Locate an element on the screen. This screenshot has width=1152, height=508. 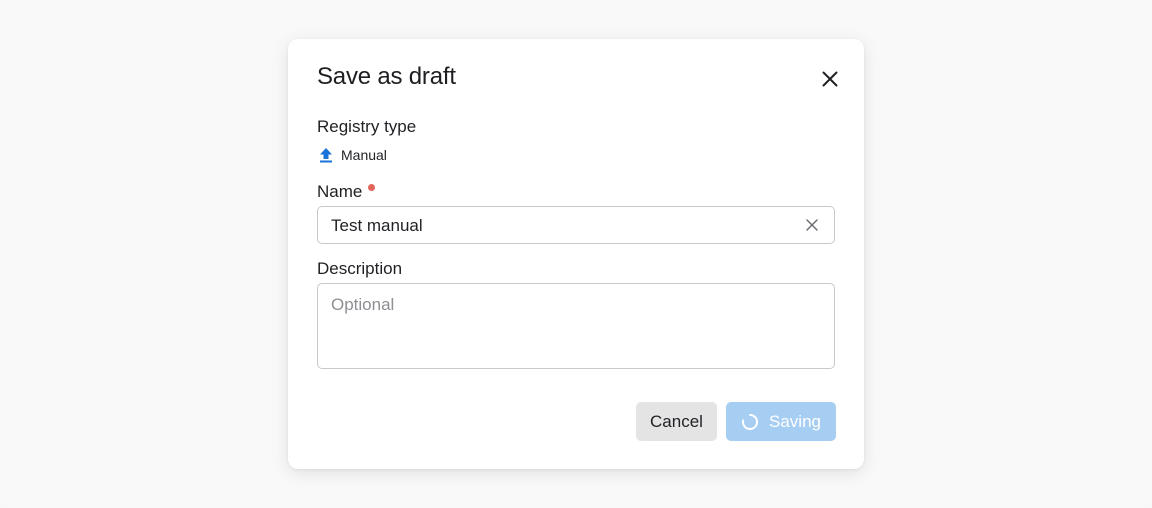
description-placeholder: Optional is located at coordinates (363, 304).